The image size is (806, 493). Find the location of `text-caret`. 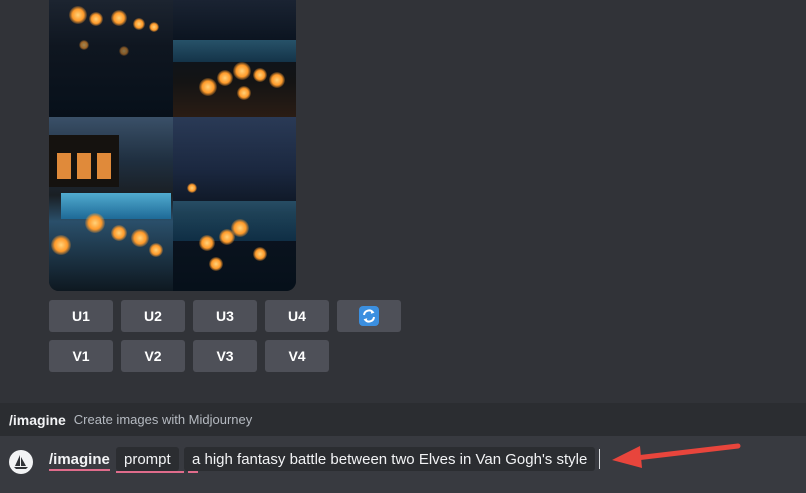

text-caret is located at coordinates (599, 459).